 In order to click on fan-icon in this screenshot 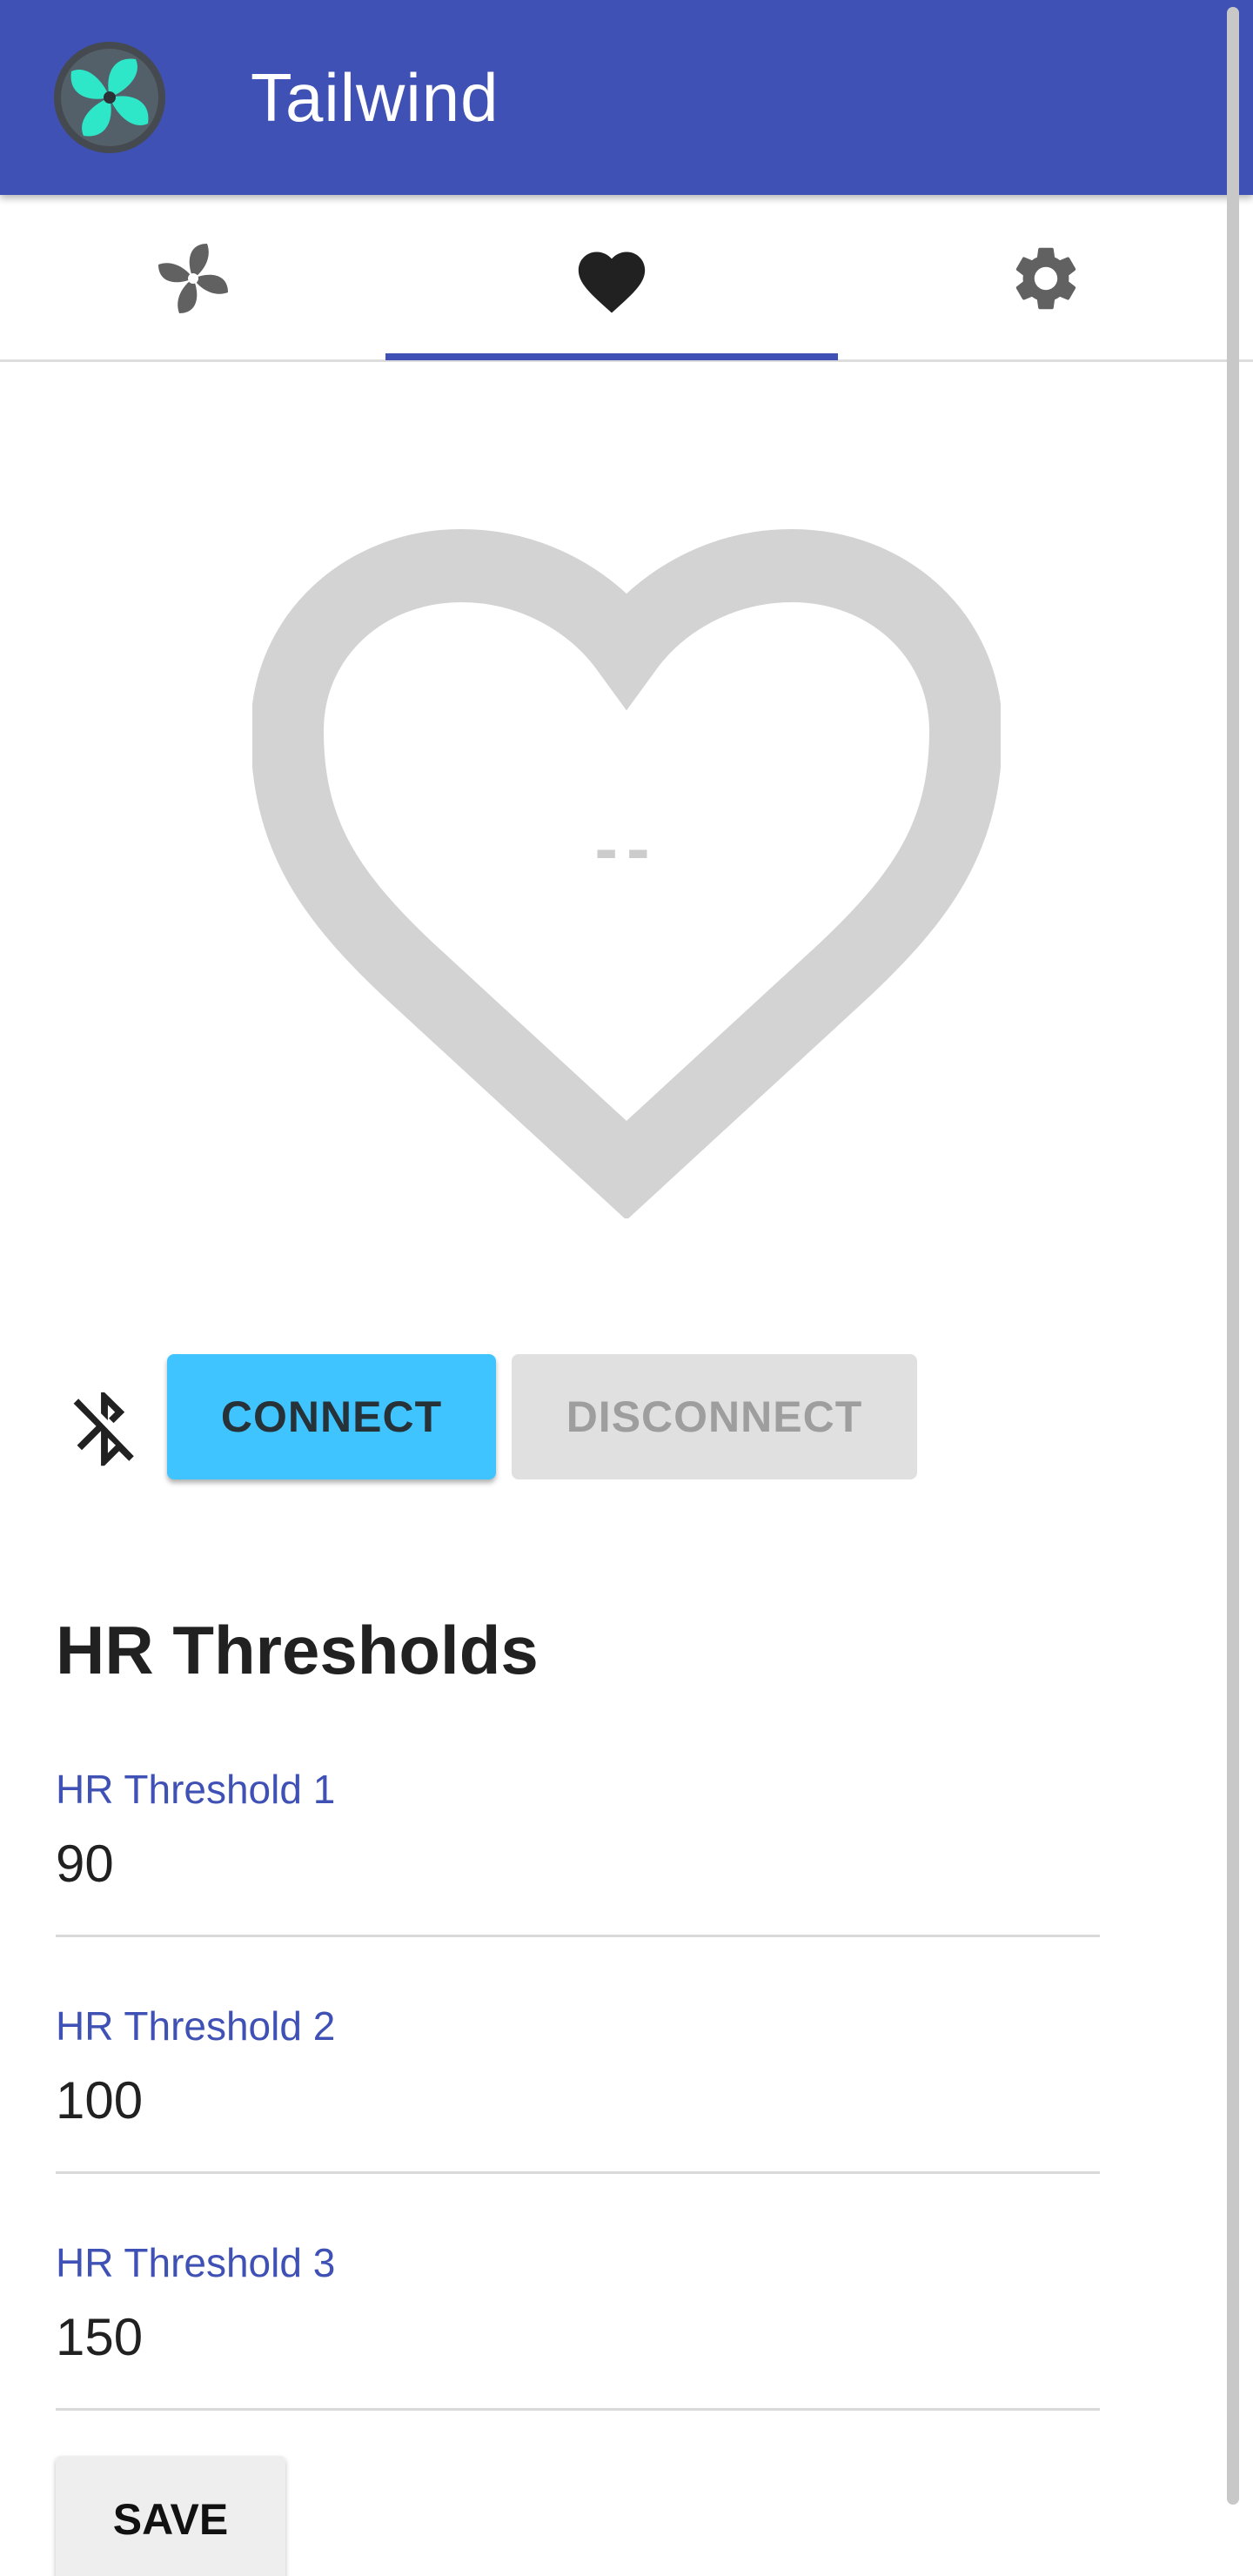, I will do `click(192, 278)`.